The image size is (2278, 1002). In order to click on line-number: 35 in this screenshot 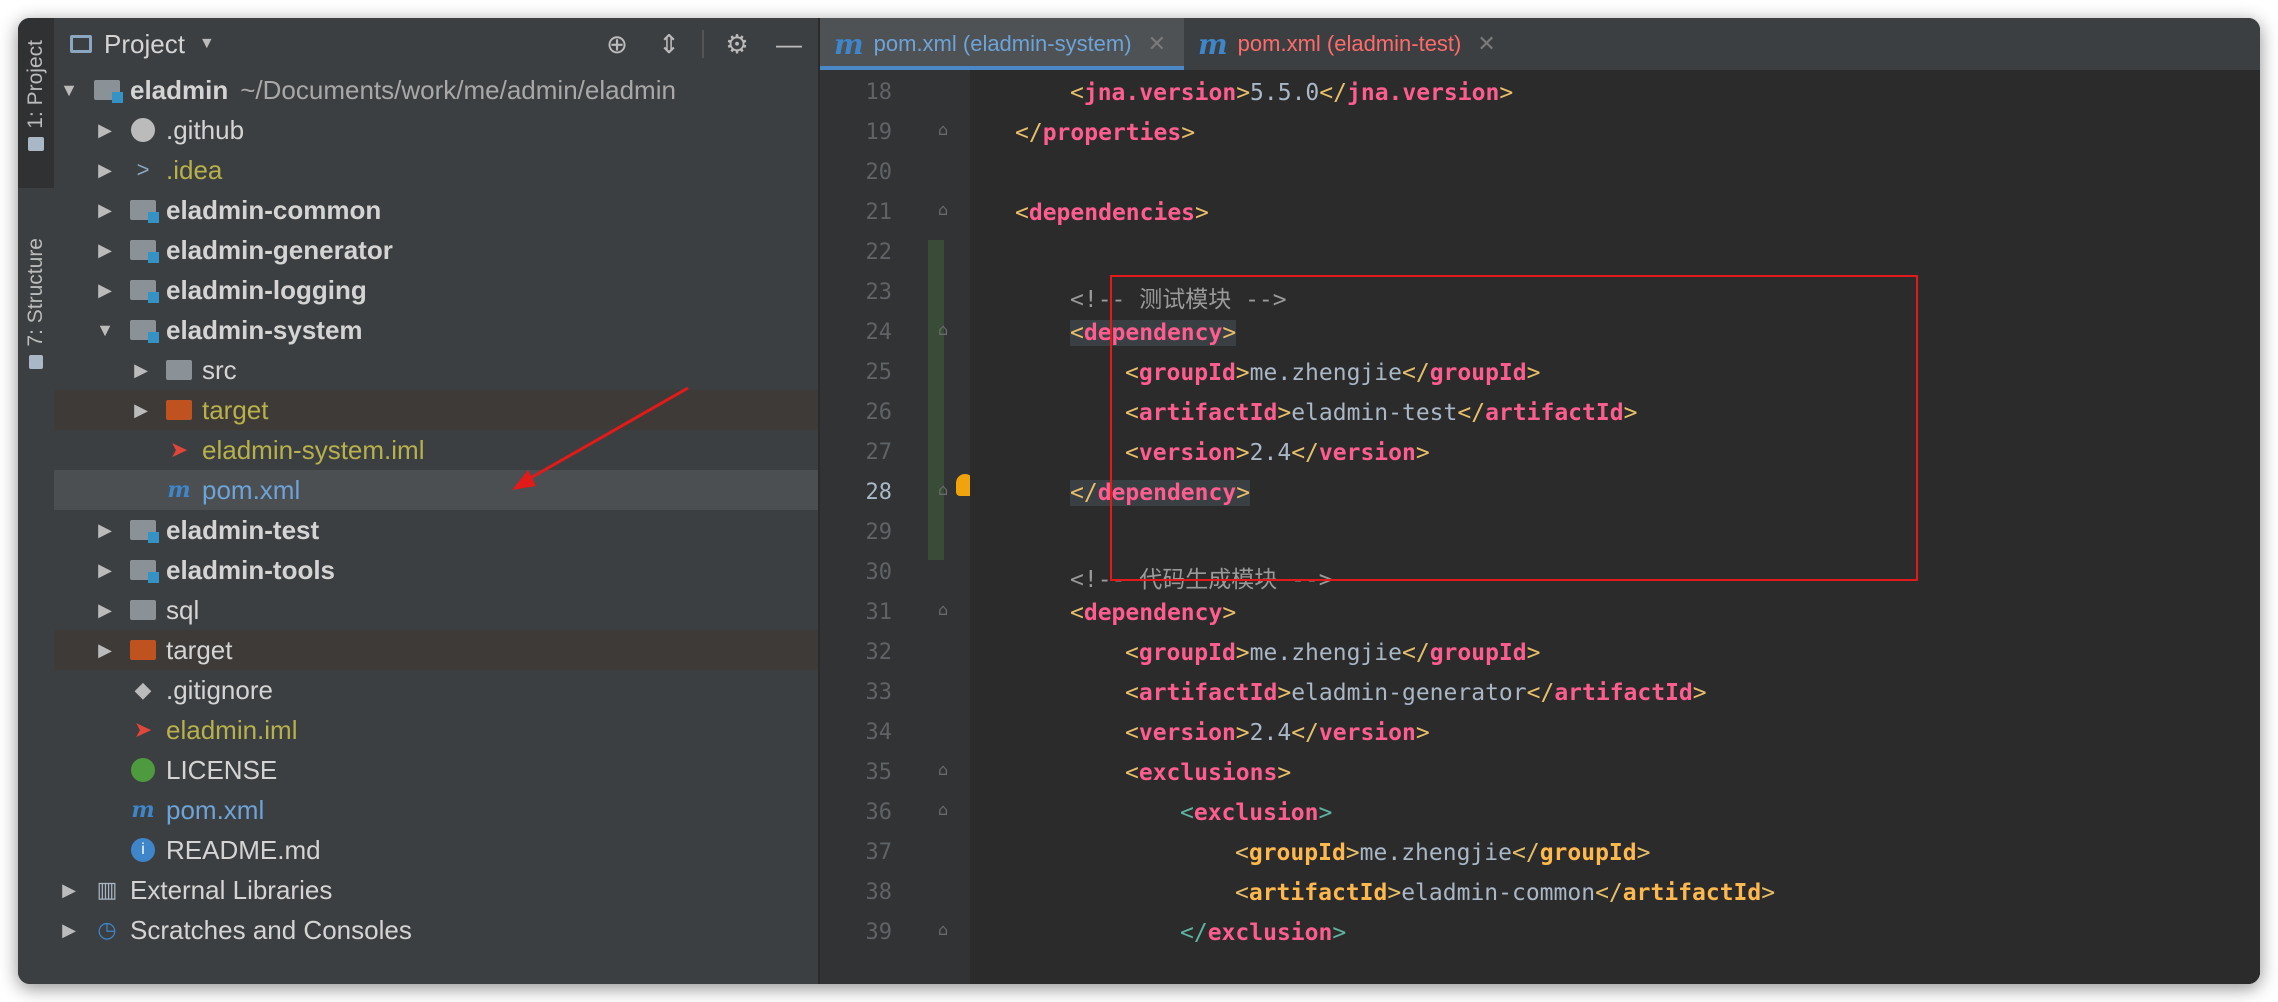, I will do `click(879, 772)`.